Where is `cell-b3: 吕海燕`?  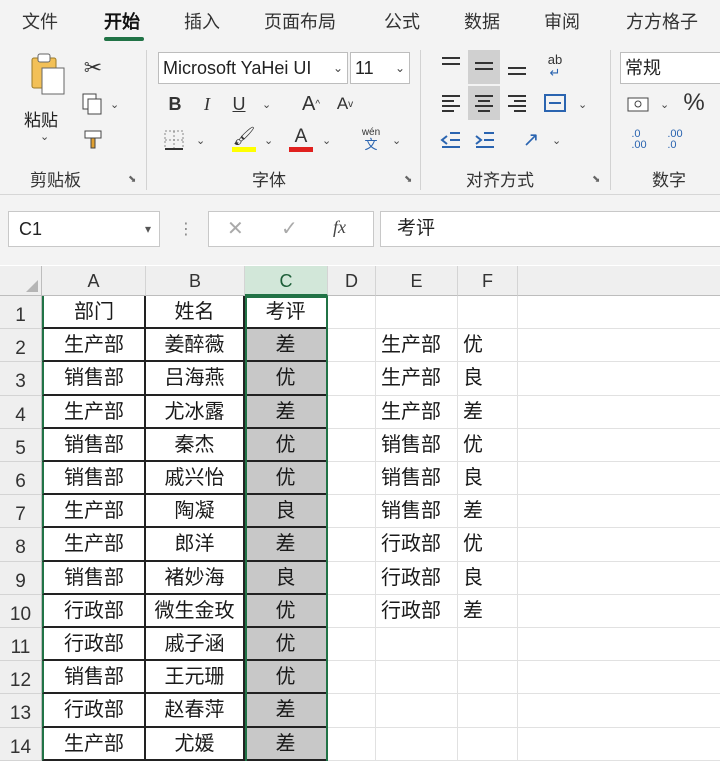
cell-b3: 吕海燕 is located at coordinates (195, 379).